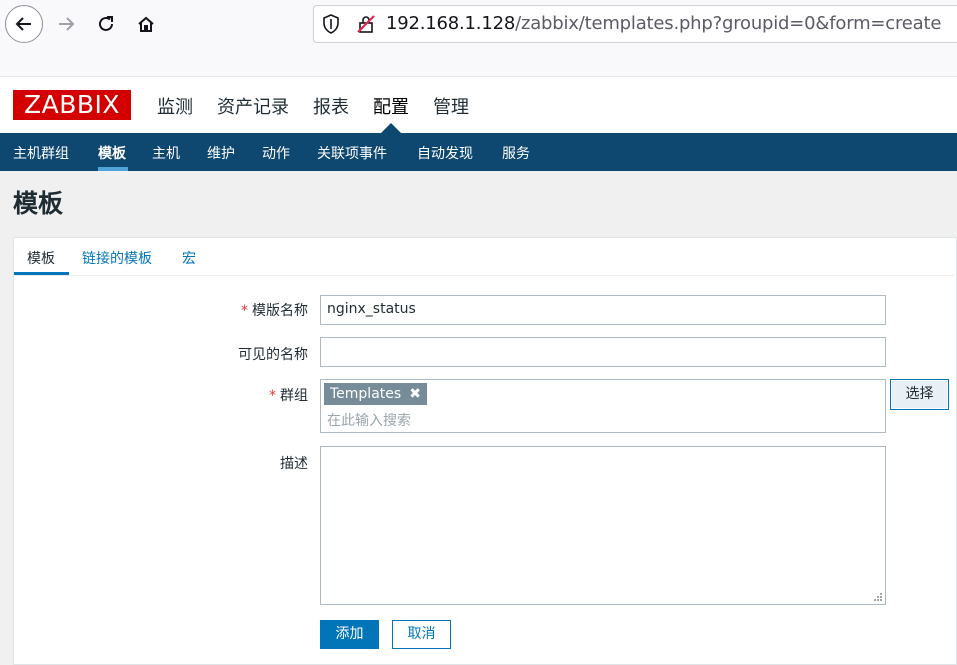 This screenshot has width=957, height=665. What do you see at coordinates (603, 310) in the screenshot?
I see `template-name-input: nginx_status` at bounding box center [603, 310].